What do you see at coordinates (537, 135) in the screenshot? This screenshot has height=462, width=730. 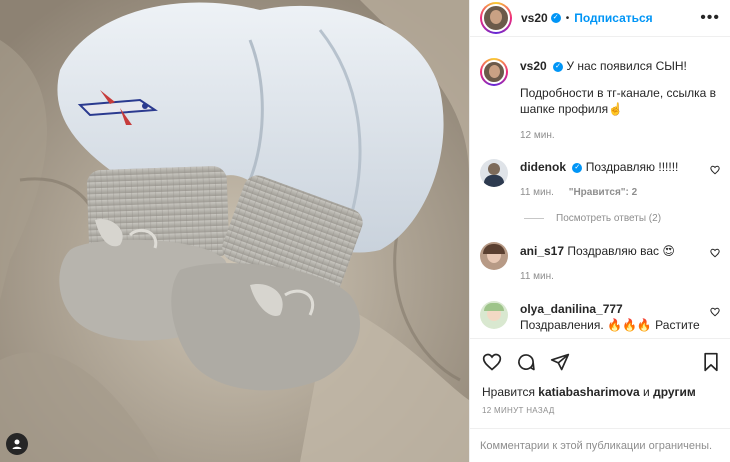 I see `caption-time: 12 мин.` at bounding box center [537, 135].